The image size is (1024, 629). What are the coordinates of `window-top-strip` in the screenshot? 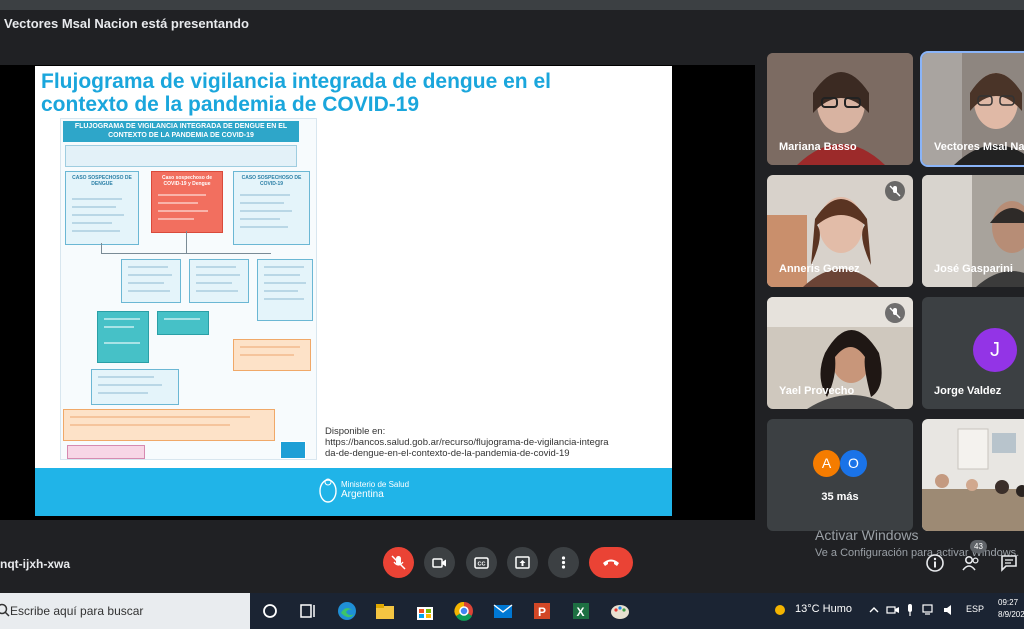 It's located at (512, 5).